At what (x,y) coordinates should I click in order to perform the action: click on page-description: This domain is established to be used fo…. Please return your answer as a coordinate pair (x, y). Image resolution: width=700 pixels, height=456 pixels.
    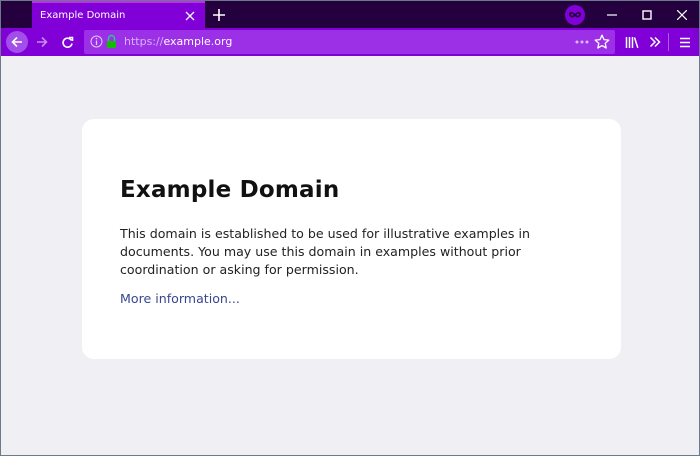
    Looking at the image, I should click on (325, 251).